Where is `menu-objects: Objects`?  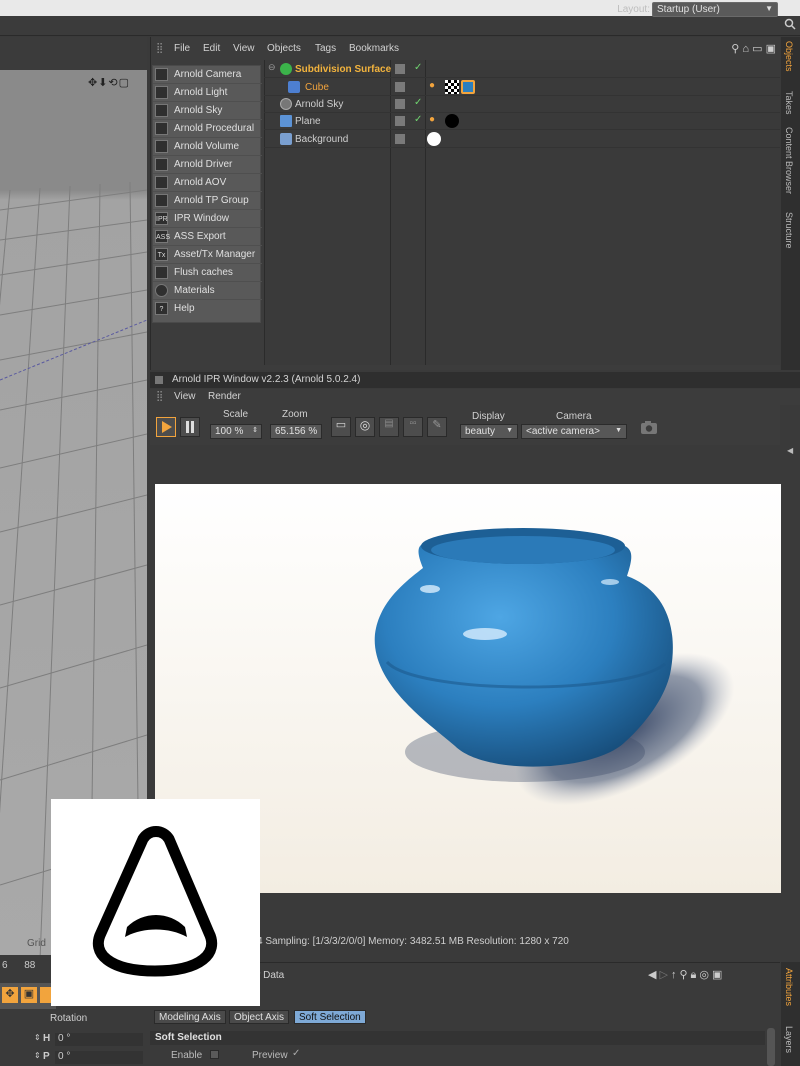
menu-objects: Objects is located at coordinates (284, 48).